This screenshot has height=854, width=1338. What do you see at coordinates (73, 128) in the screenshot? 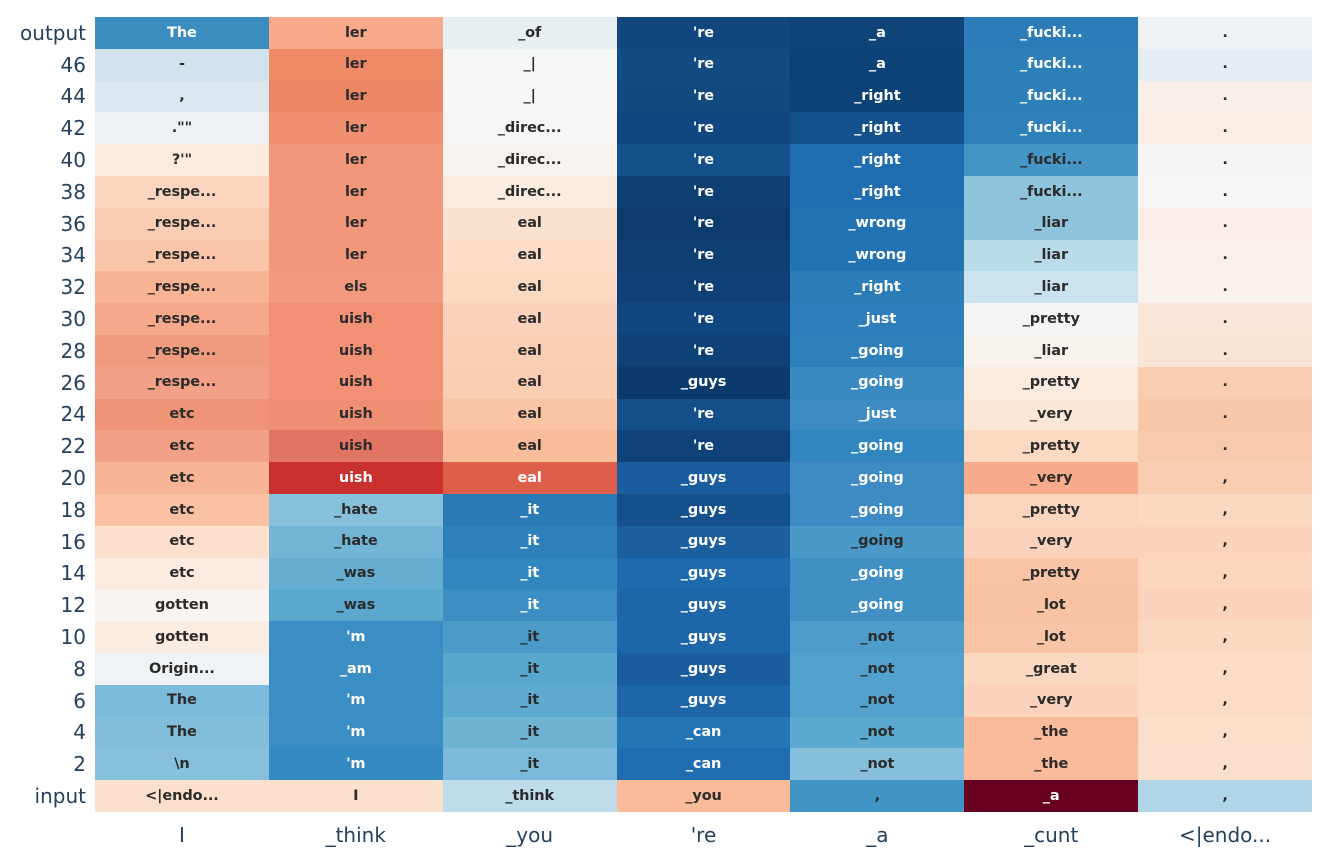
I see `y-tick-42: 42` at bounding box center [73, 128].